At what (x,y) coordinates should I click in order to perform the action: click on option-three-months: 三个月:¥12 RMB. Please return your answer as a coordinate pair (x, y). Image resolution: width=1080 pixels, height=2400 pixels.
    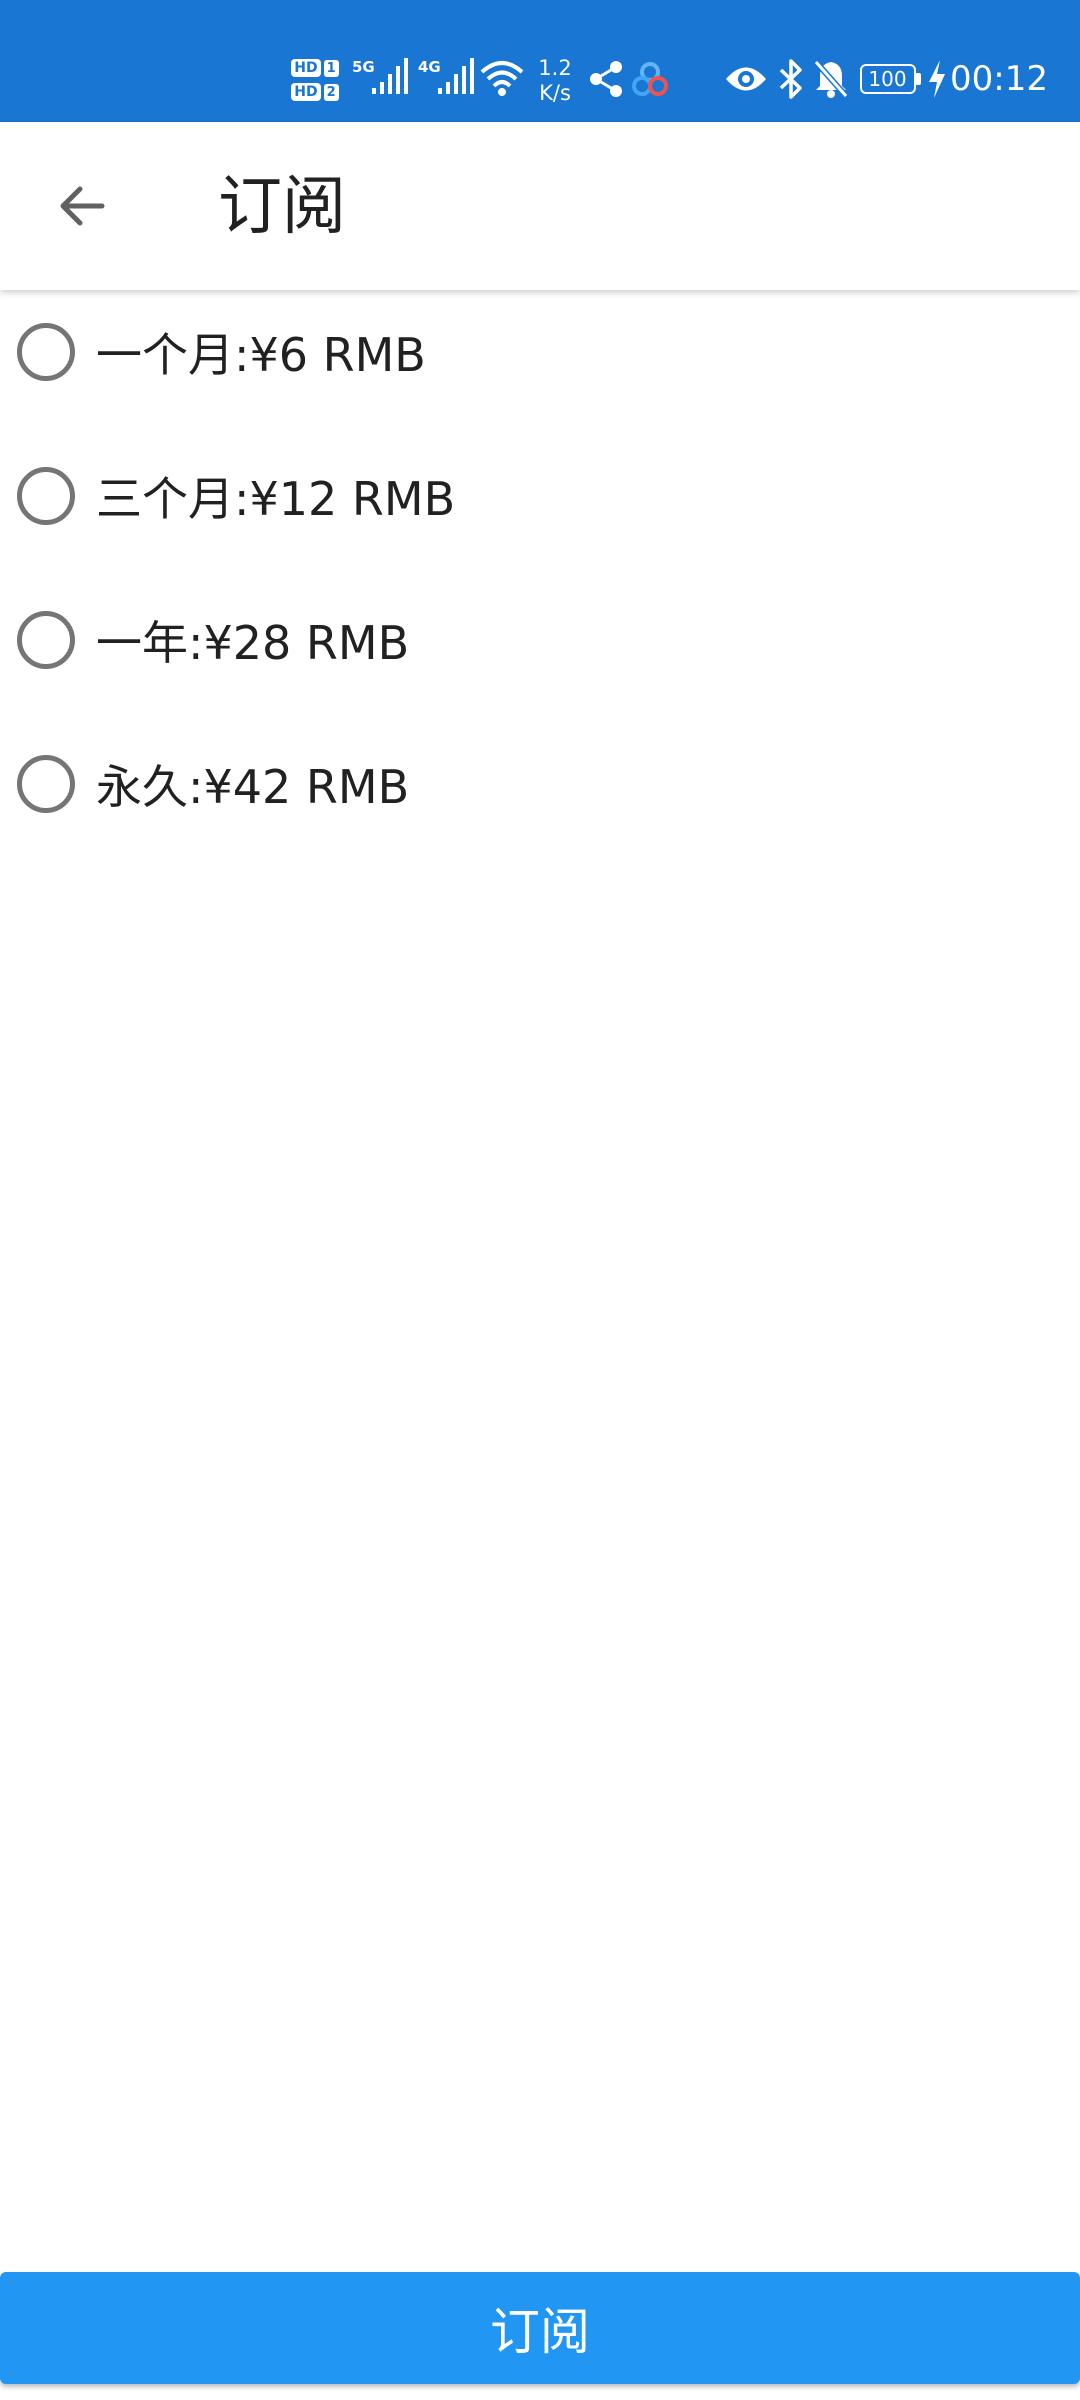
    Looking at the image, I should click on (540, 496).